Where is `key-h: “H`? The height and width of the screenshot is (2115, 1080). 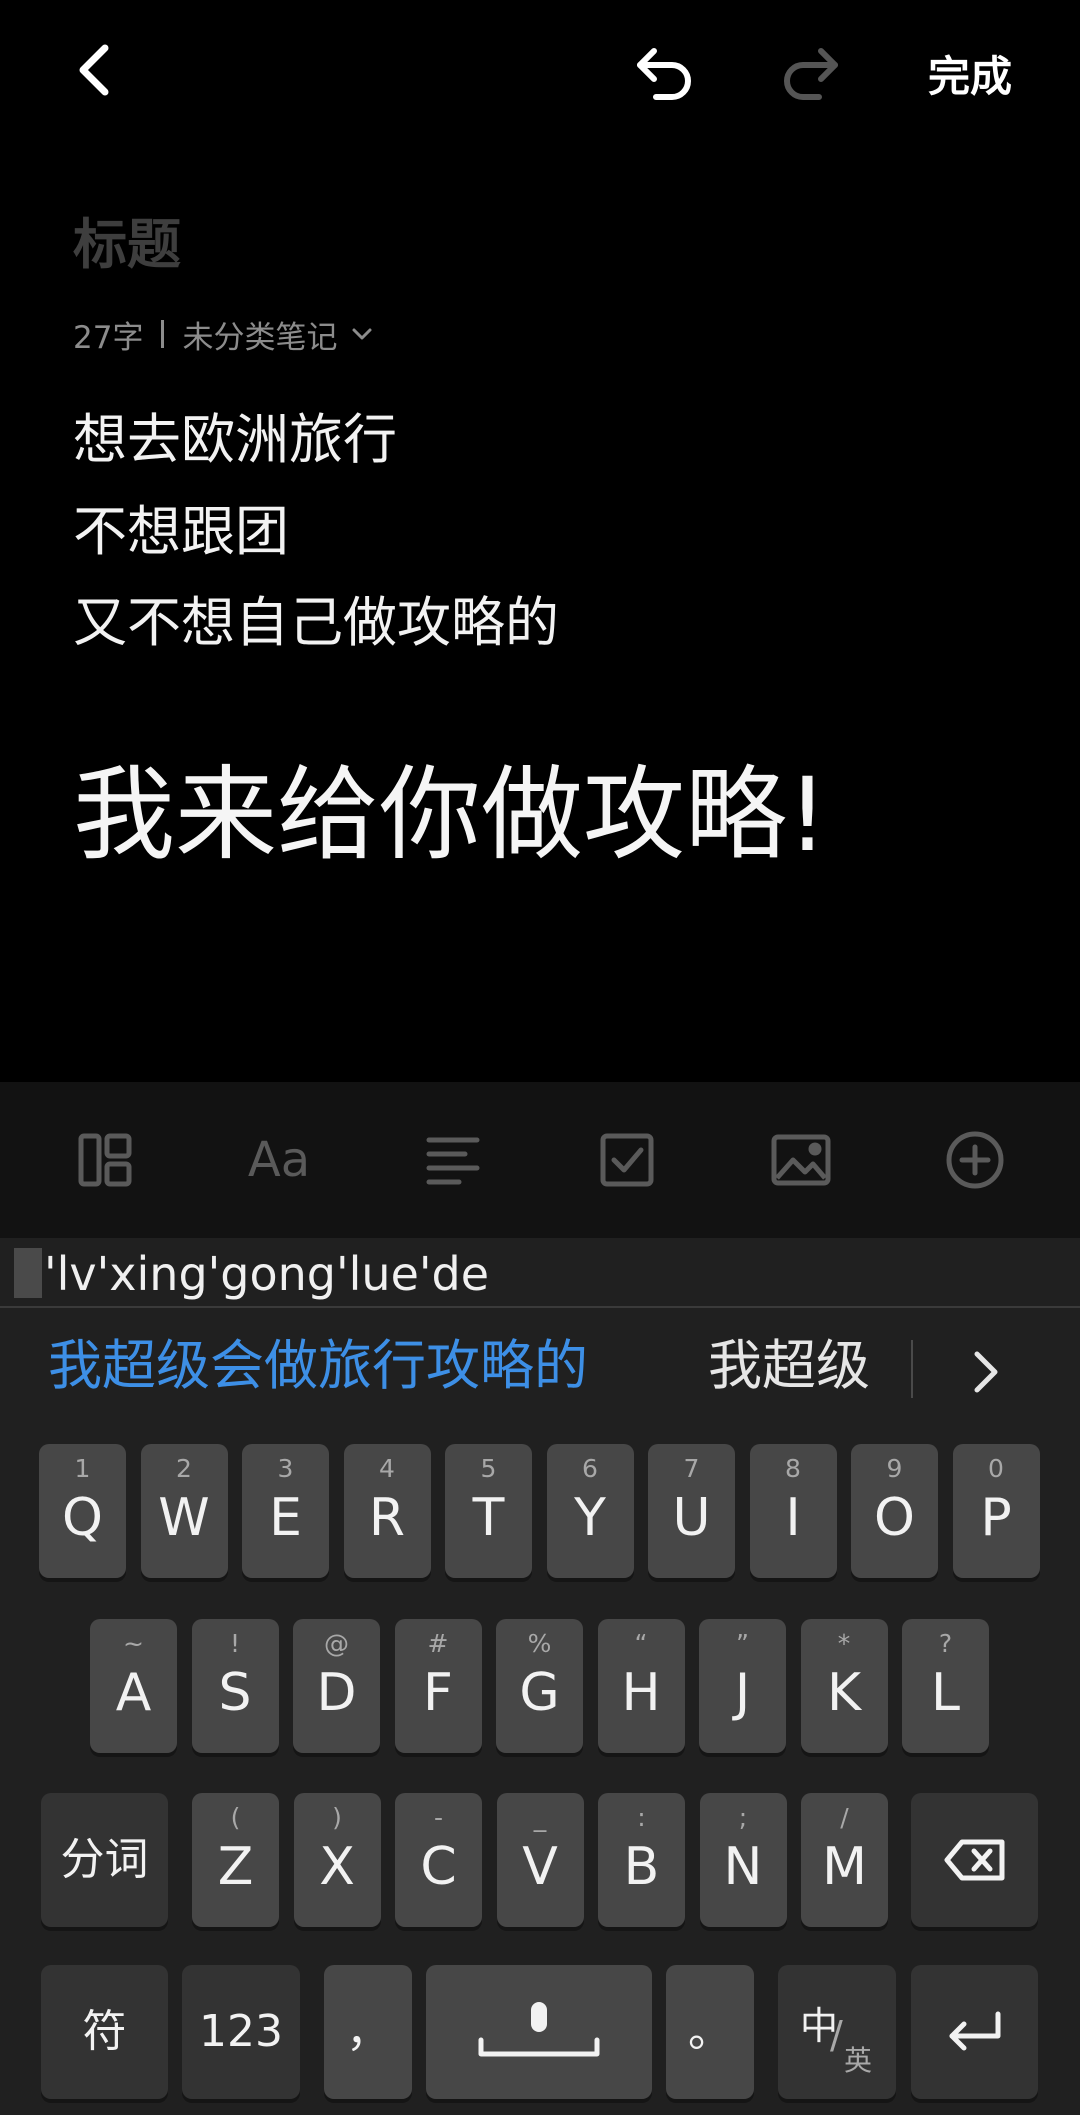 key-h: “H is located at coordinates (641, 1686).